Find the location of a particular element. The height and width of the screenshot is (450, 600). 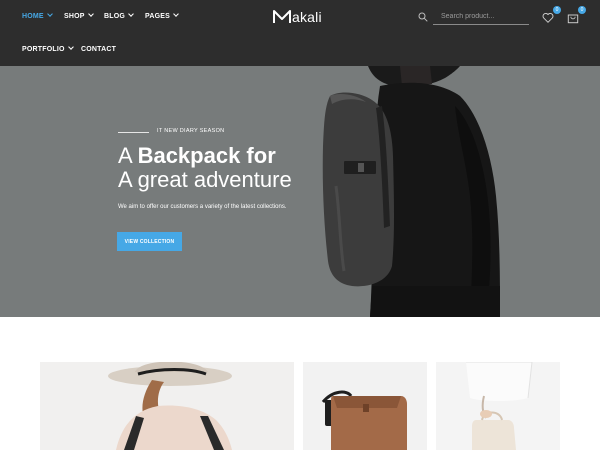

nav-item-blog: BLOG is located at coordinates (119, 15).